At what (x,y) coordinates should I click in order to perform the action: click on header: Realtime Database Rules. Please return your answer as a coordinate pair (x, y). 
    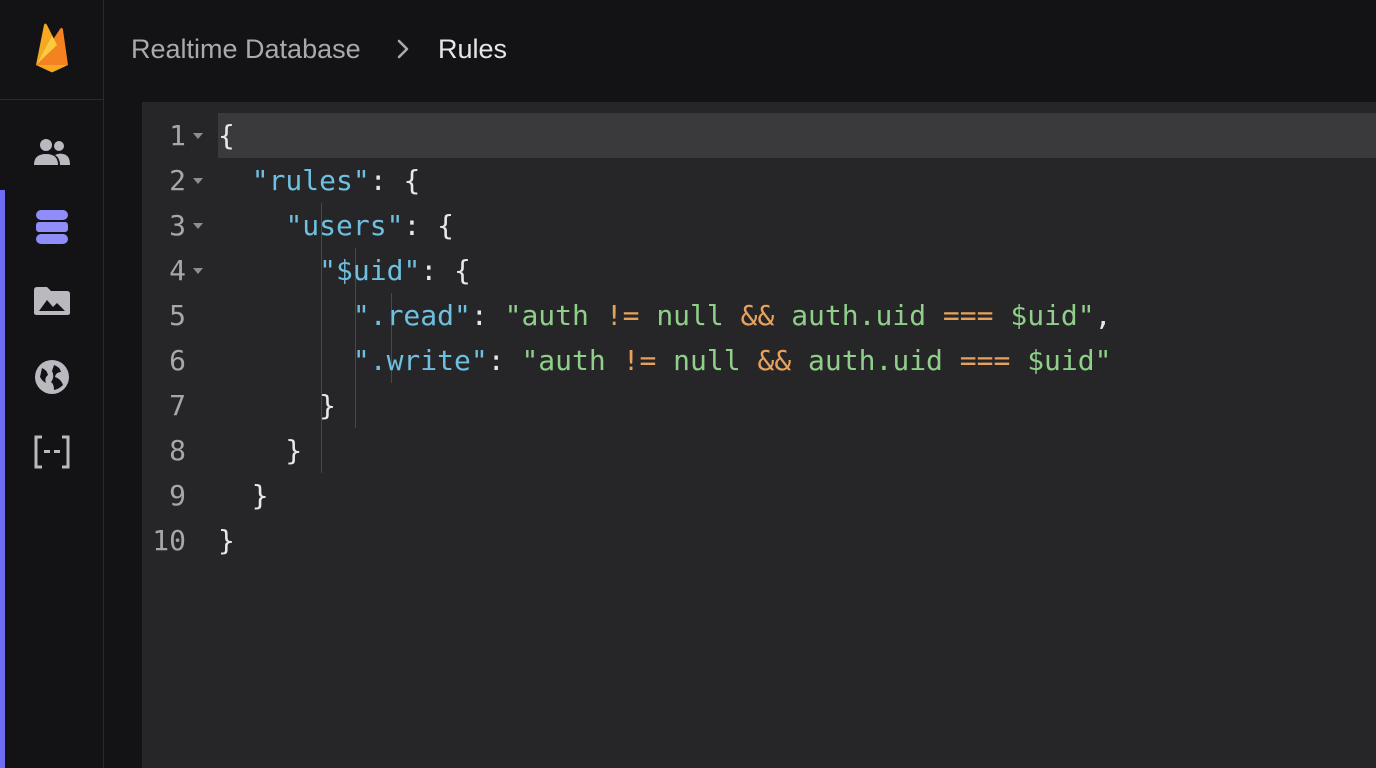
    Looking at the image, I should click on (740, 50).